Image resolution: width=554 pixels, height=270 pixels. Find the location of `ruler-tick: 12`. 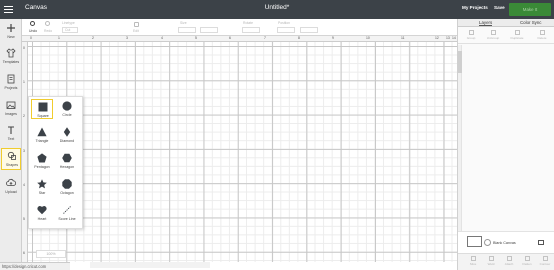

ruler-tick: 12 is located at coordinates (437, 38).